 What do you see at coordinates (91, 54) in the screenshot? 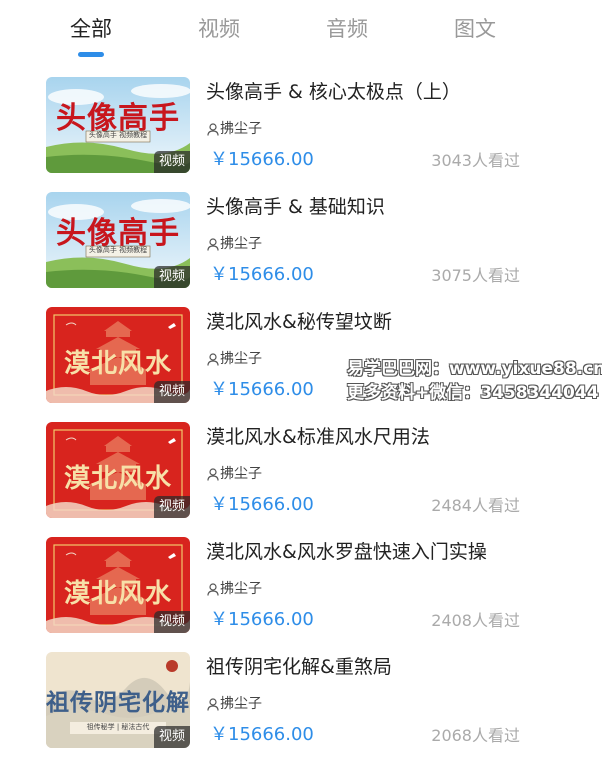
I see `active-tab-indicator` at bounding box center [91, 54].